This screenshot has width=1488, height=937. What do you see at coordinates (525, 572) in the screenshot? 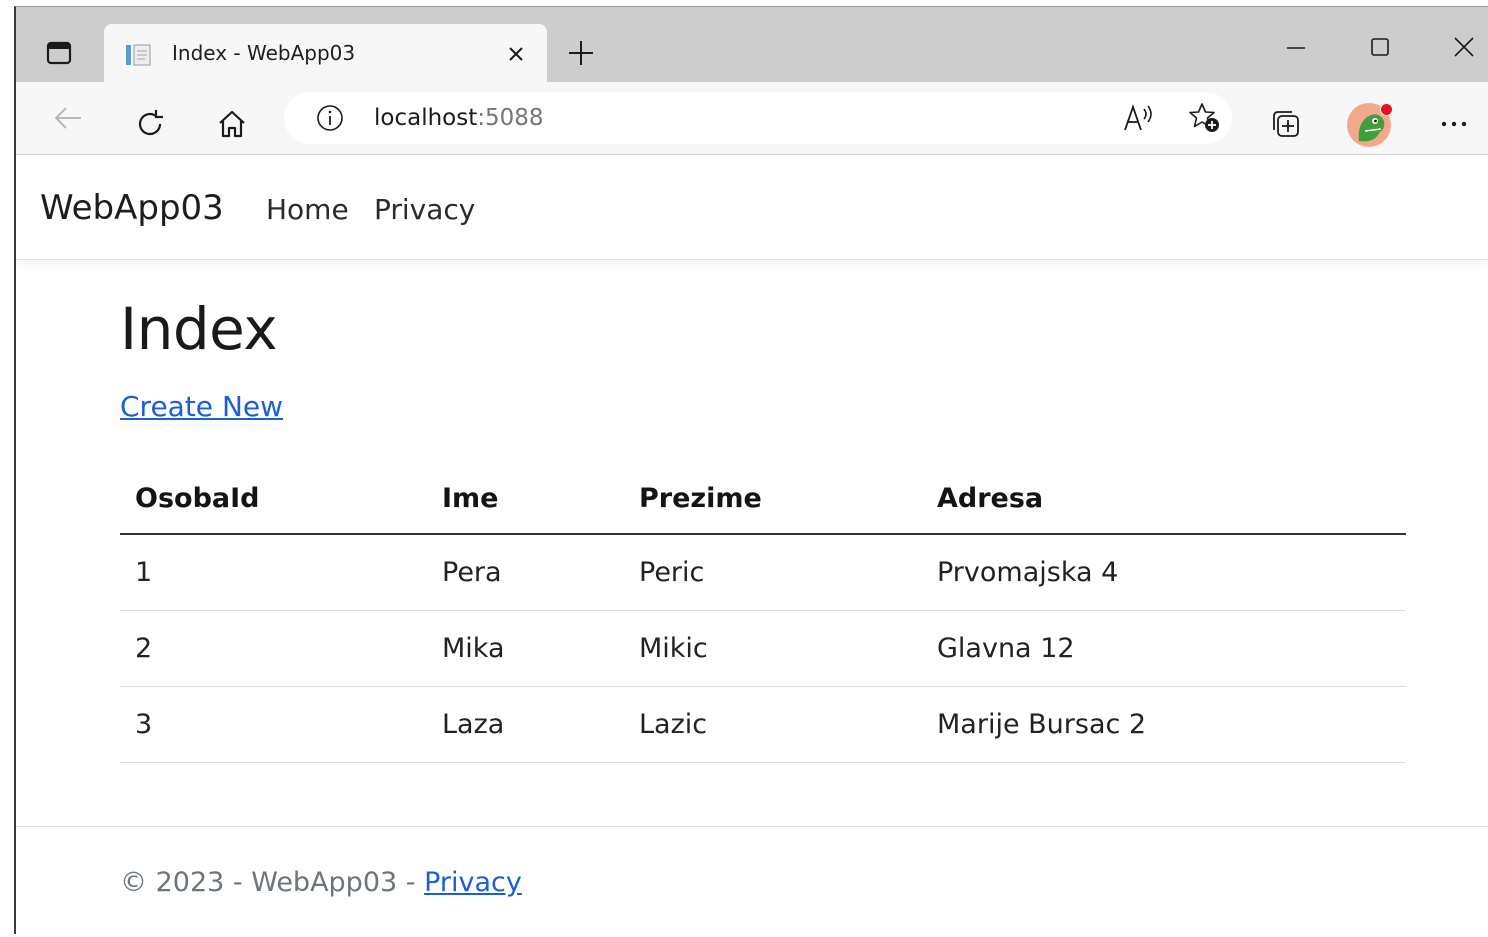
I see `cell-ime: Pera` at bounding box center [525, 572].